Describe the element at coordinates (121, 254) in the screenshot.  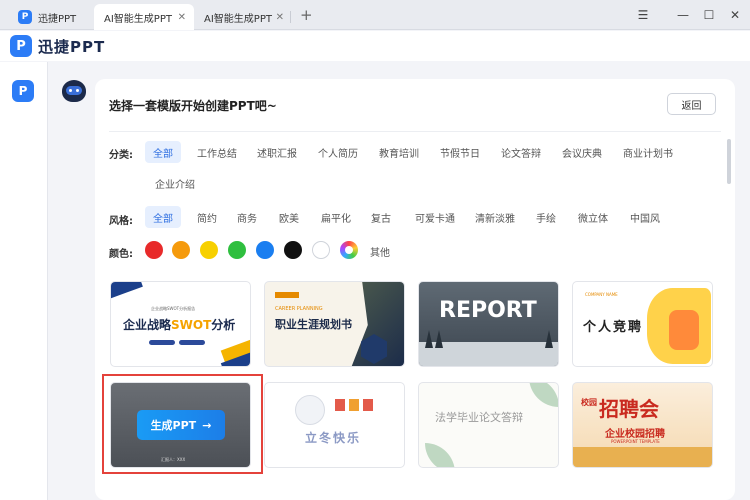
I see `color-label: 颜色:` at that location.